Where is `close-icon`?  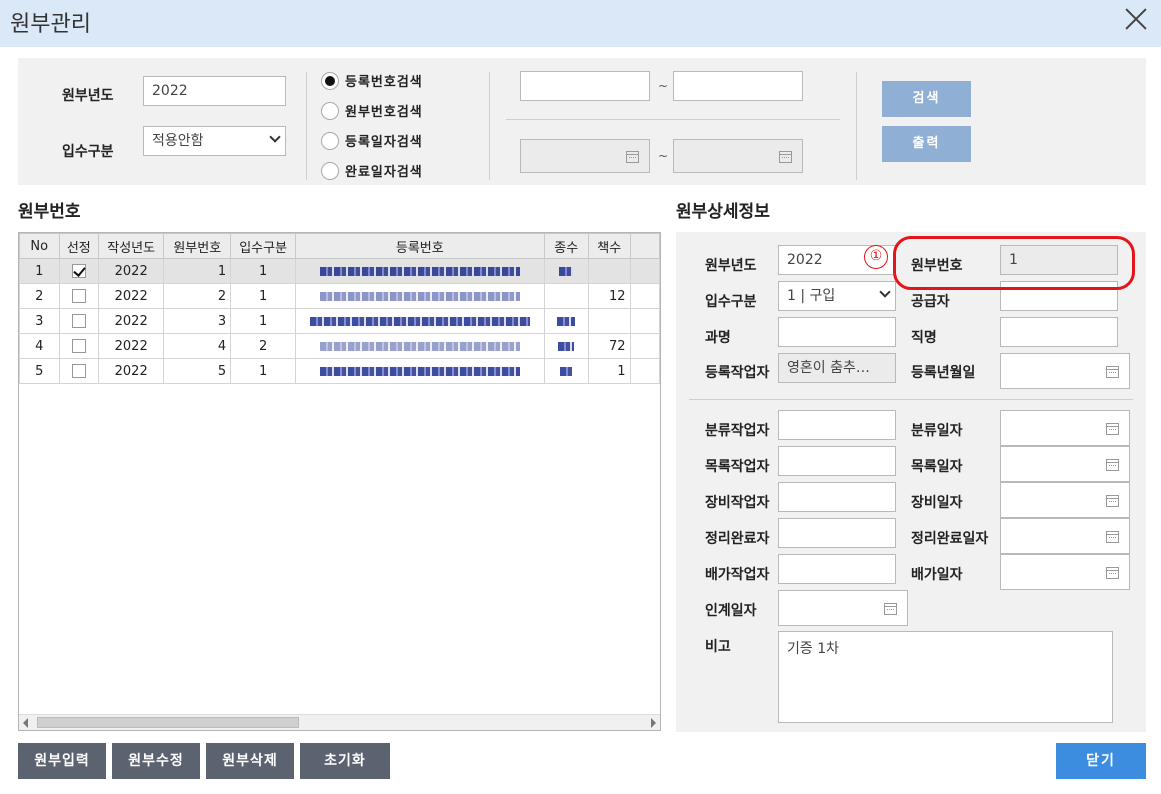 close-icon is located at coordinates (1136, 19).